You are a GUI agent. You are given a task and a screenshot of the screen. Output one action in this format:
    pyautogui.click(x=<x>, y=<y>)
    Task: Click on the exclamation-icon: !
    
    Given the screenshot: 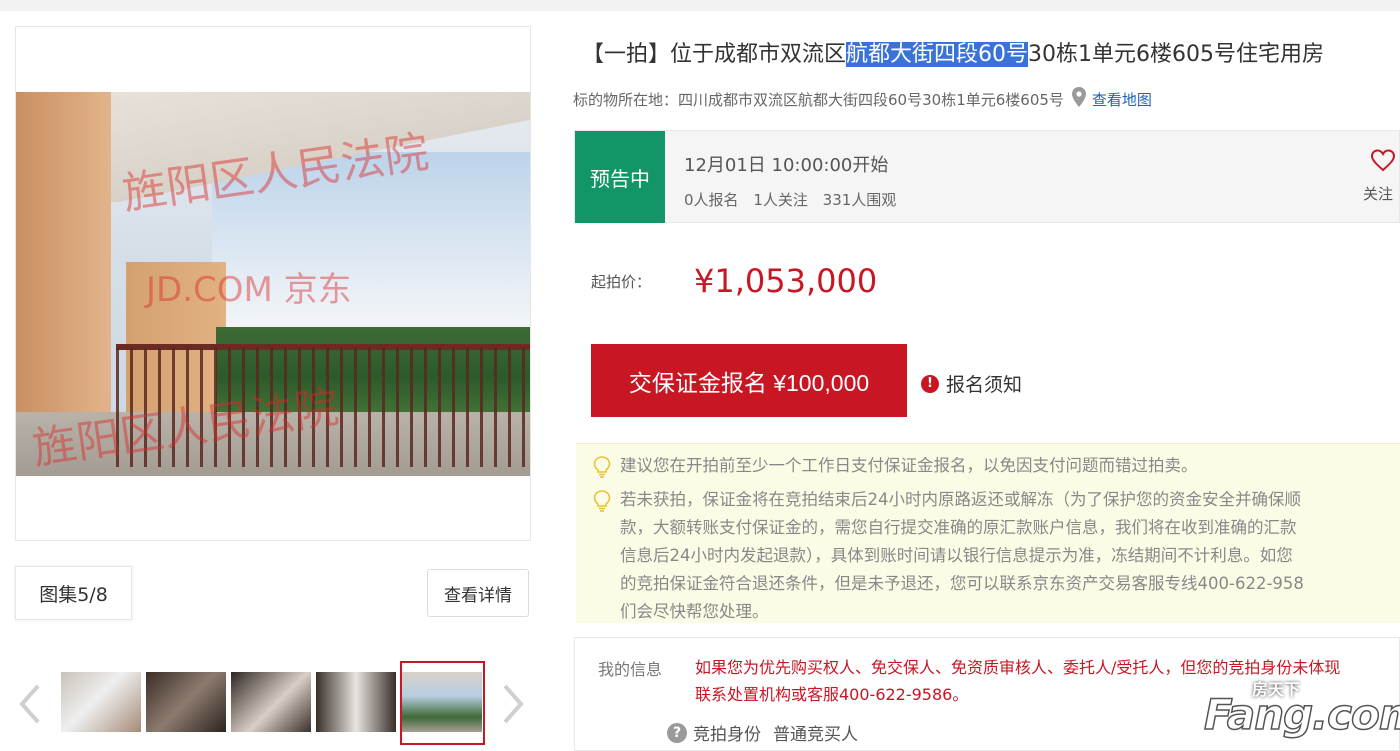 What is the action you would take?
    pyautogui.click(x=930, y=383)
    